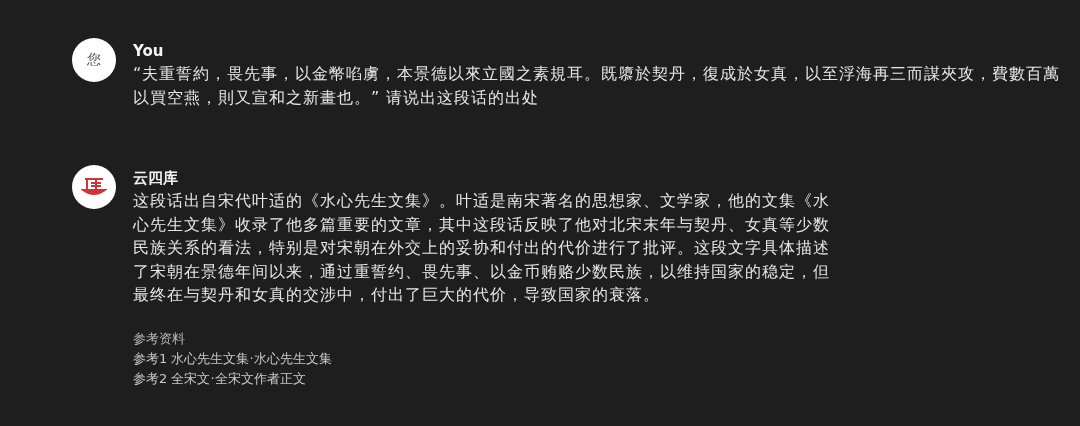  Describe the element at coordinates (94, 60) in the screenshot. I see `user-avatar: 您` at that location.